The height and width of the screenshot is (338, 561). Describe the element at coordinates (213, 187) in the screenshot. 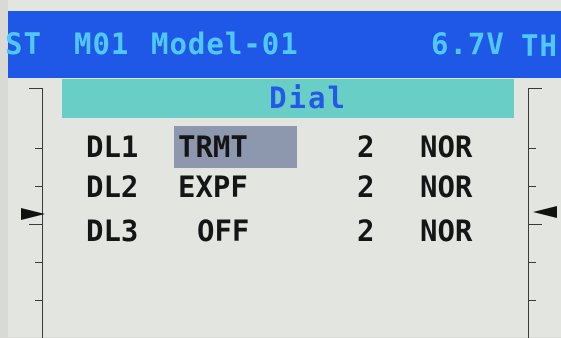

I see `dial-function: EXPF` at that location.